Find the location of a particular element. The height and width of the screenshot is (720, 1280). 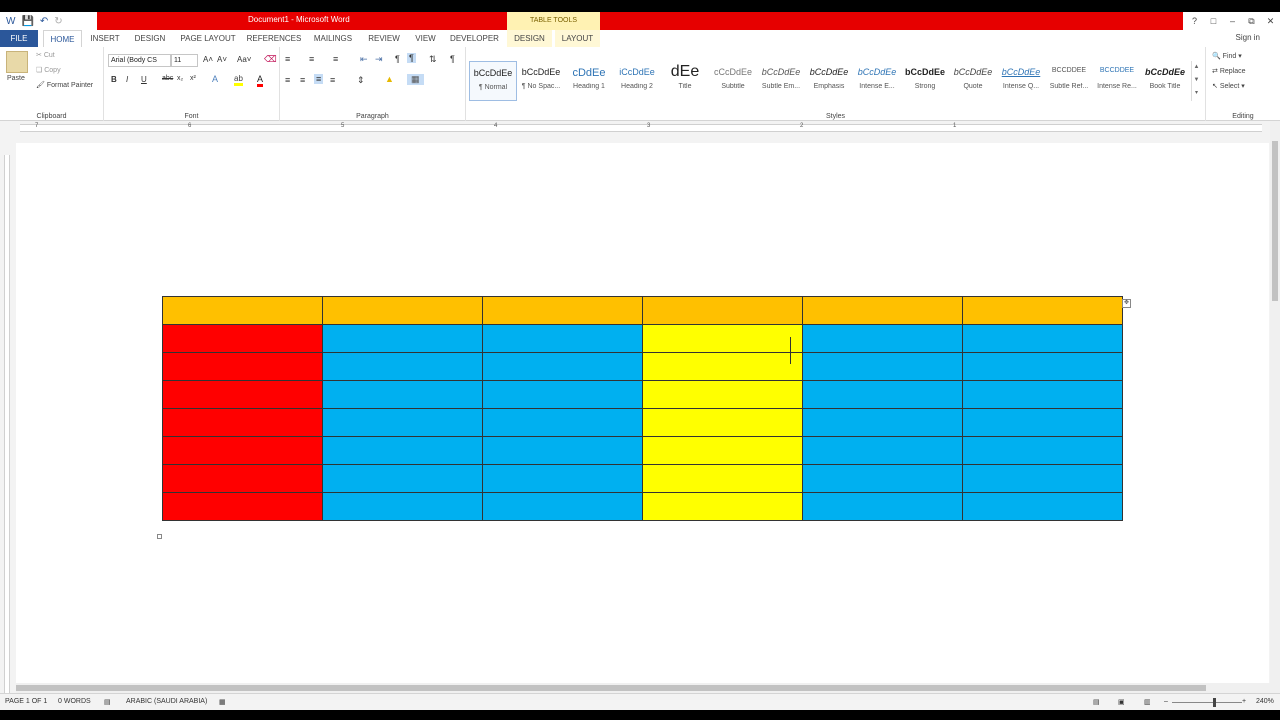

help-icon: ? is located at coordinates (1194, 21).